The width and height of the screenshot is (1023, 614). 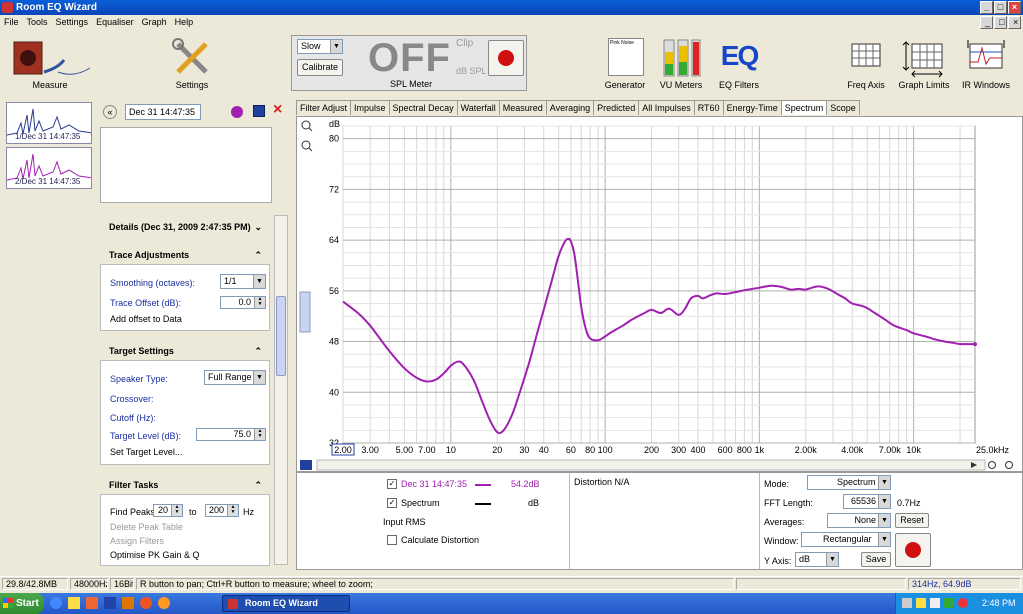 What do you see at coordinates (866, 64) in the screenshot?
I see `freq-axis-button: Freq Axis` at bounding box center [866, 64].